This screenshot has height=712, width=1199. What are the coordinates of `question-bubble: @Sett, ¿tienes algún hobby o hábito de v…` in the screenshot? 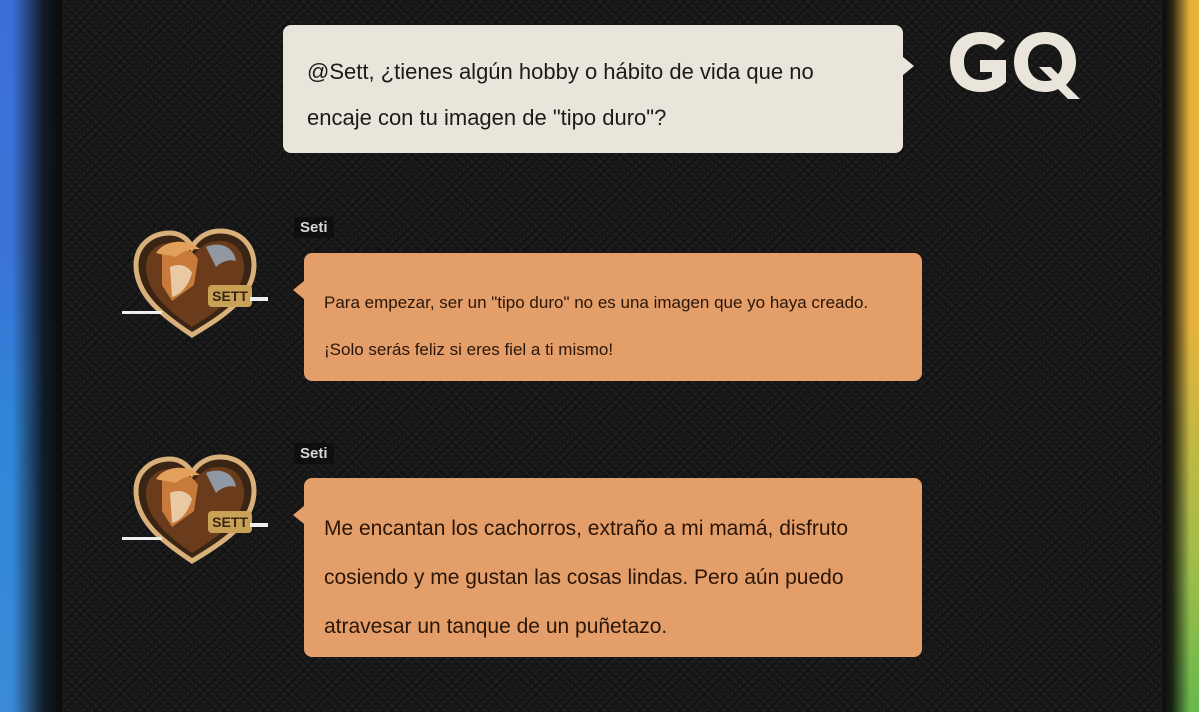 It's located at (598, 89).